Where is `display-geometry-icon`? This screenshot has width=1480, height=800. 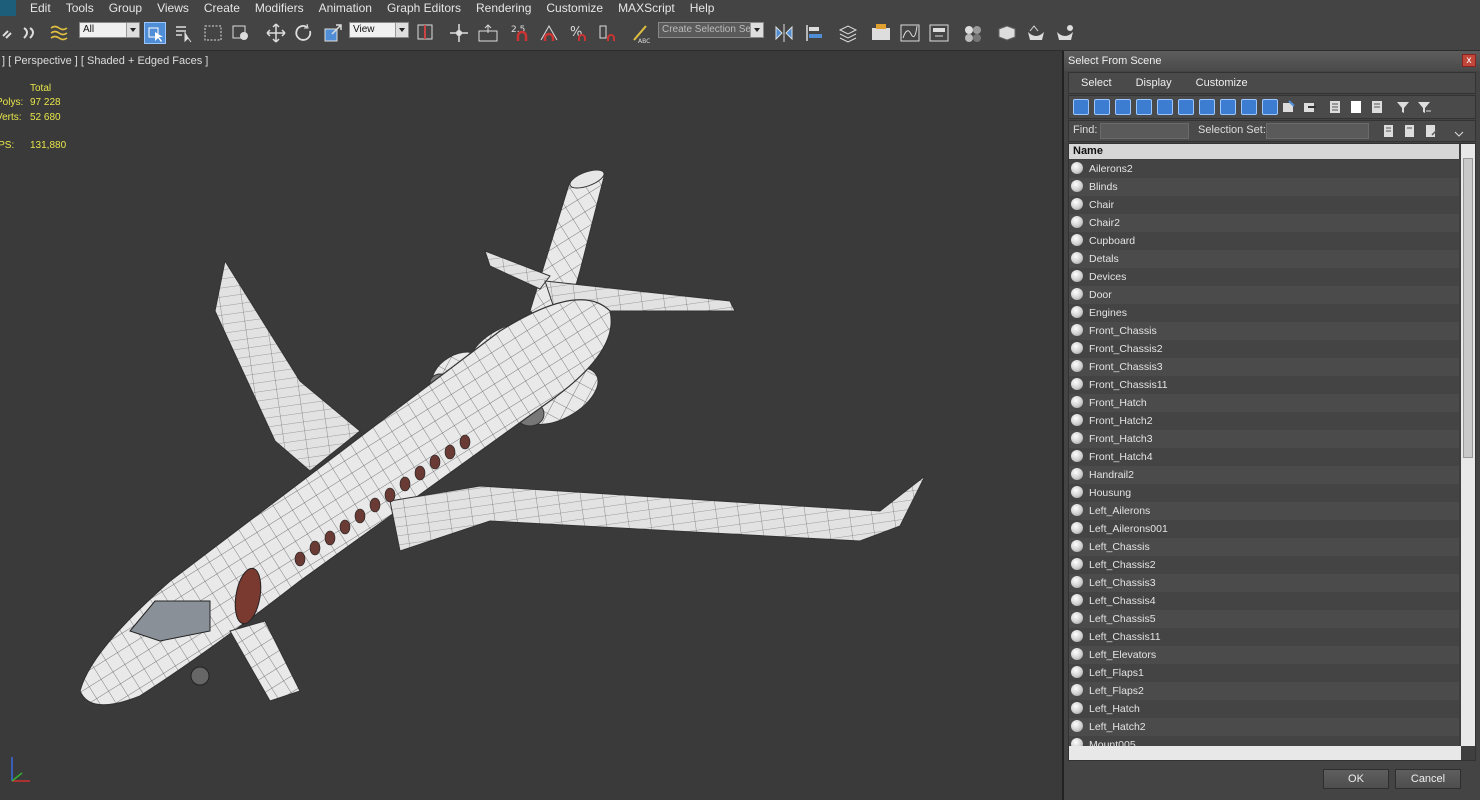
display-geometry-icon is located at coordinates (1081, 107).